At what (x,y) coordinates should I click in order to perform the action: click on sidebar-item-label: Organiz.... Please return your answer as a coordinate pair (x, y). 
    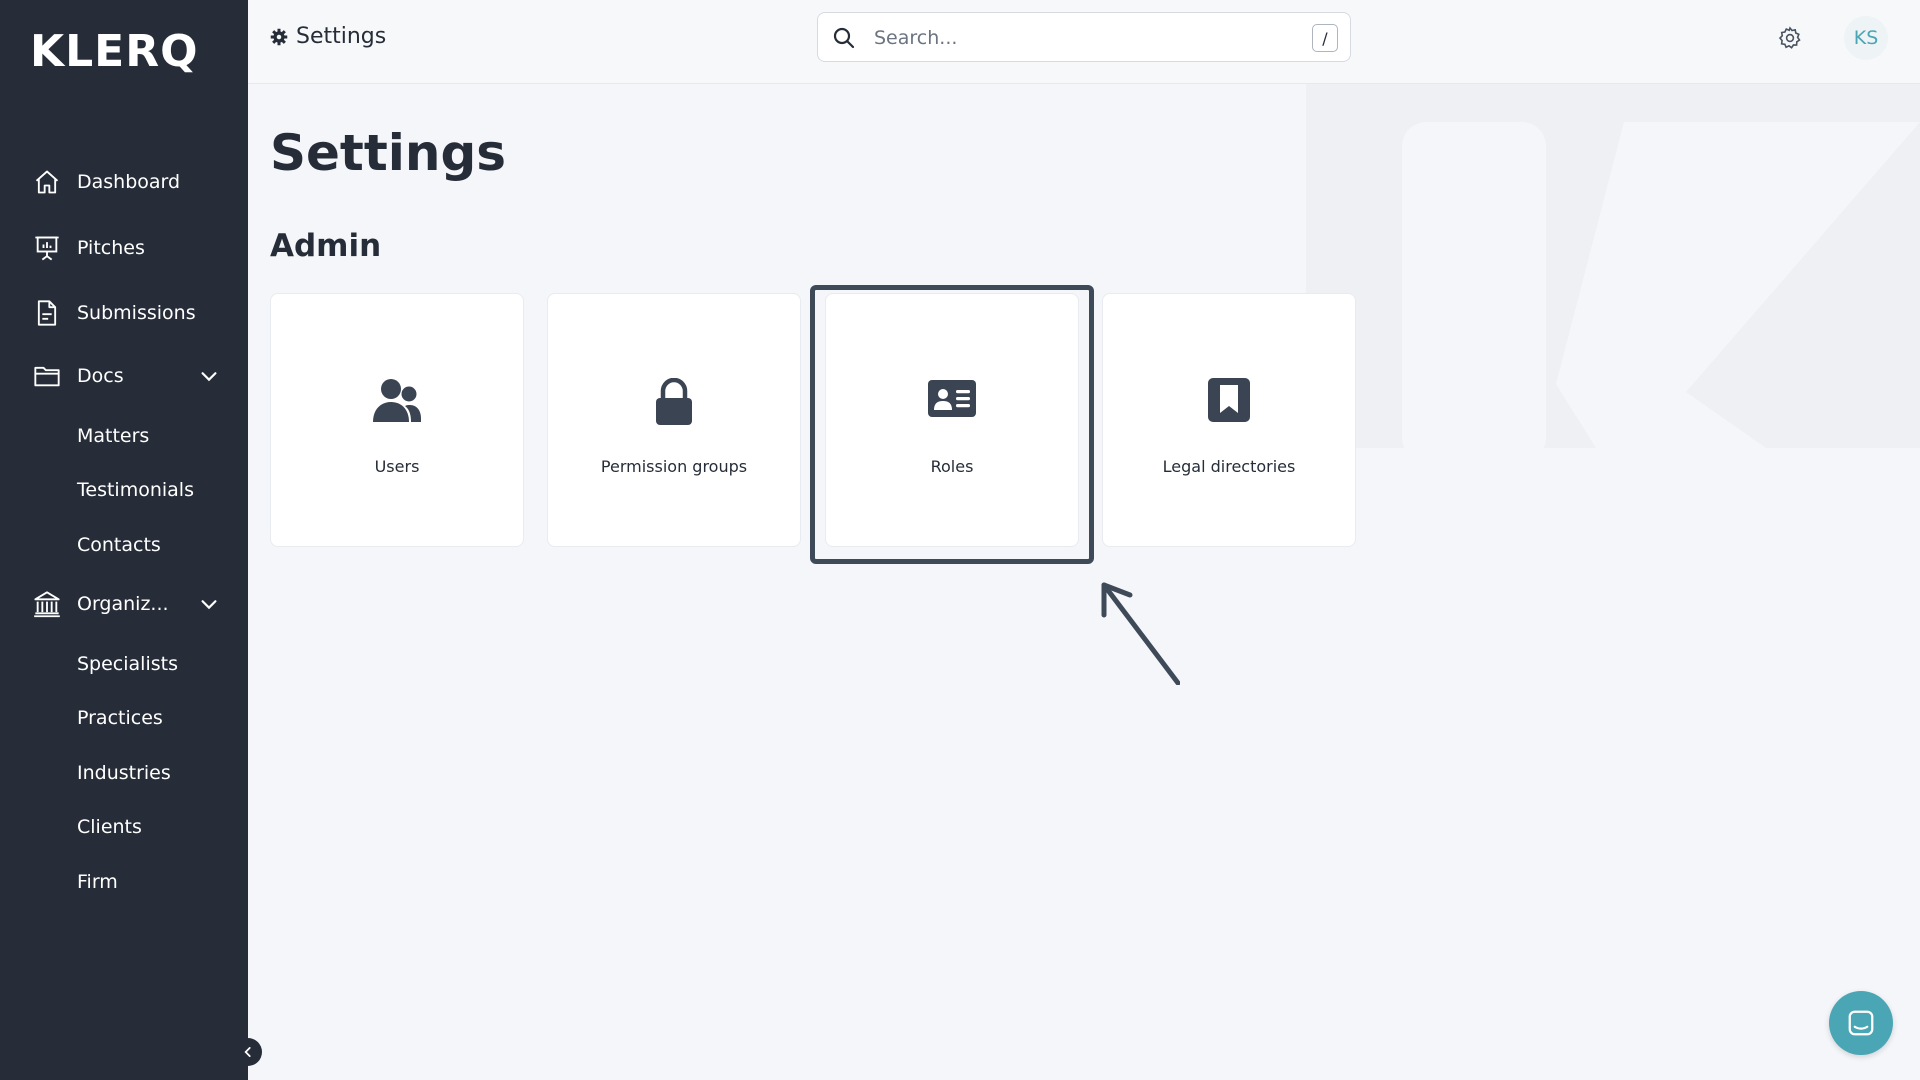
    Looking at the image, I should click on (123, 604).